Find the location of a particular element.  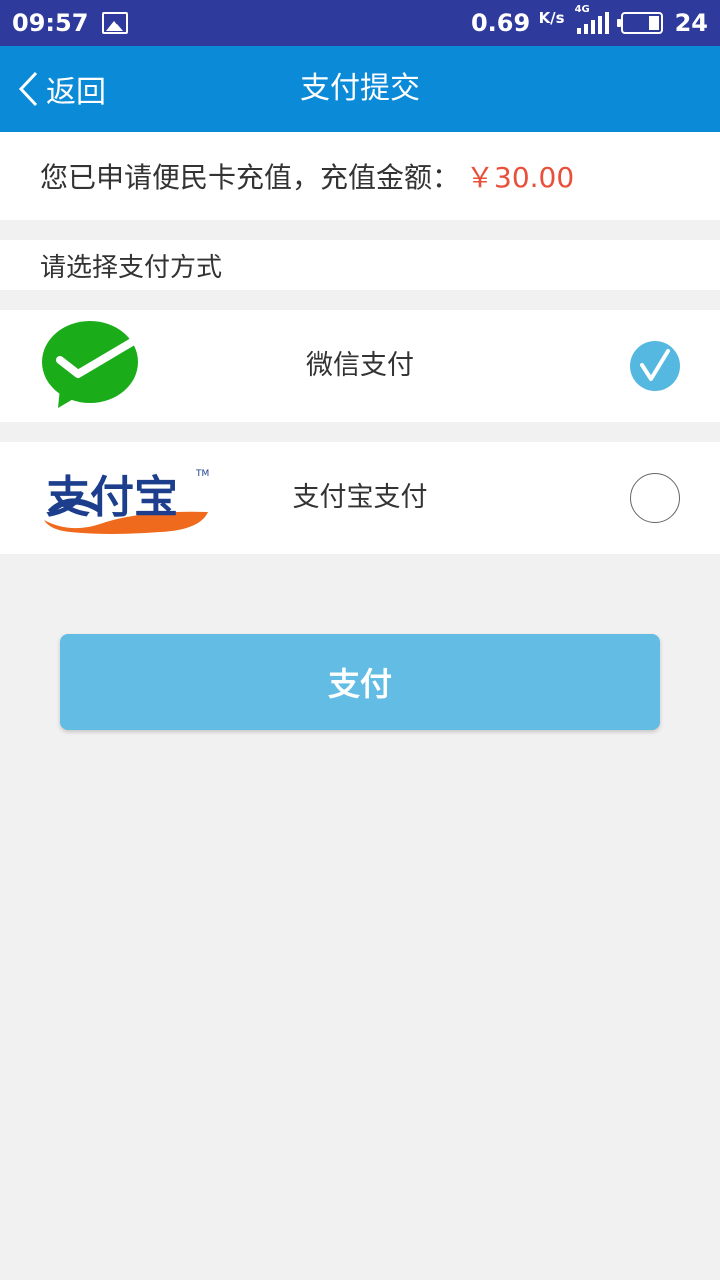

image-icon is located at coordinates (115, 23).